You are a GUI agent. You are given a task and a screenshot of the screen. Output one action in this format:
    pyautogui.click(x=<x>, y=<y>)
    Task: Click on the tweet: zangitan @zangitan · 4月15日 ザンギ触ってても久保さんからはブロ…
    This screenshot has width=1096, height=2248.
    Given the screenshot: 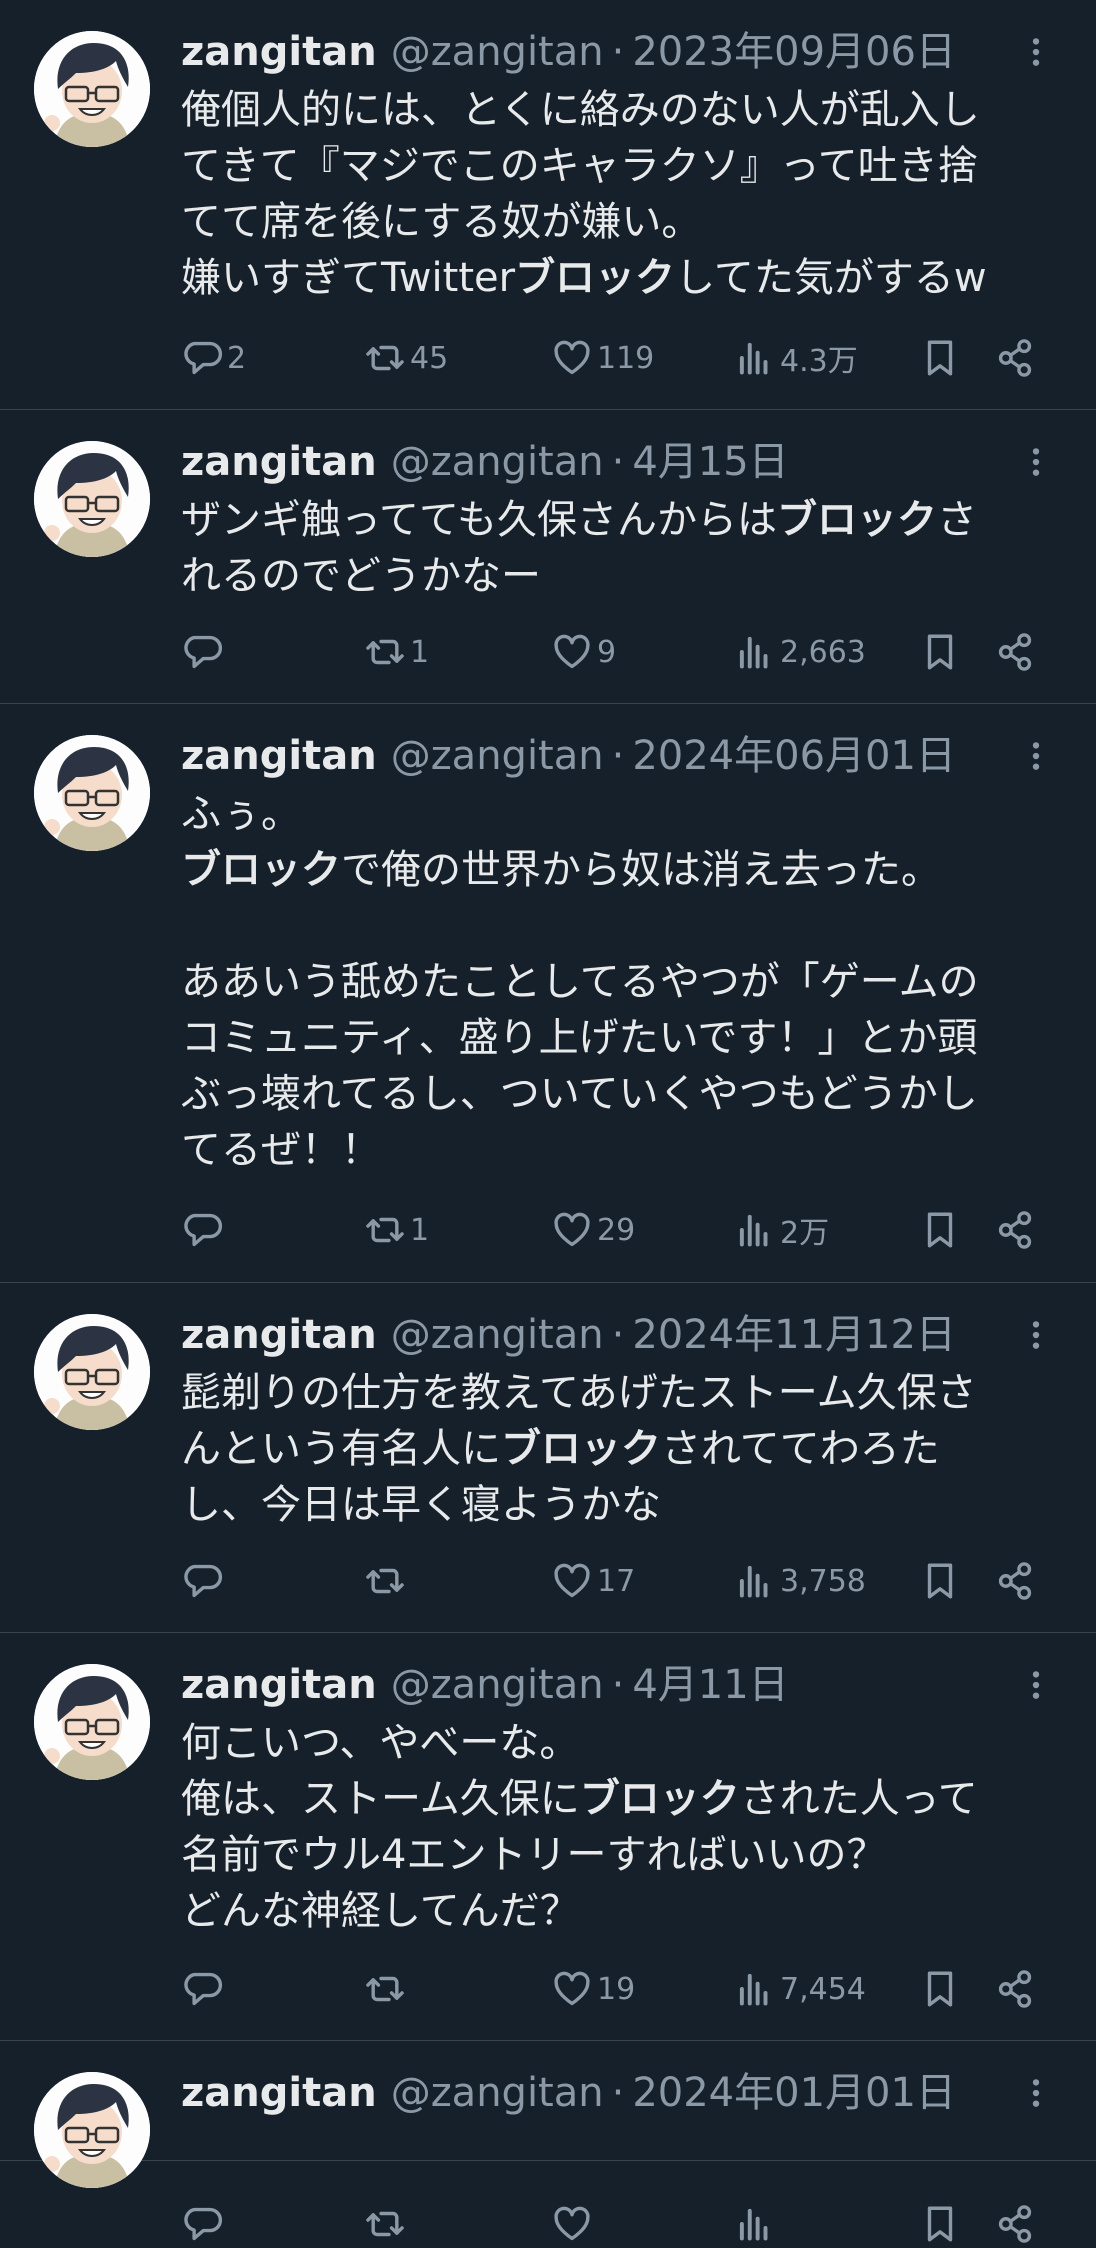 What is the action you would take?
    pyautogui.click(x=548, y=557)
    